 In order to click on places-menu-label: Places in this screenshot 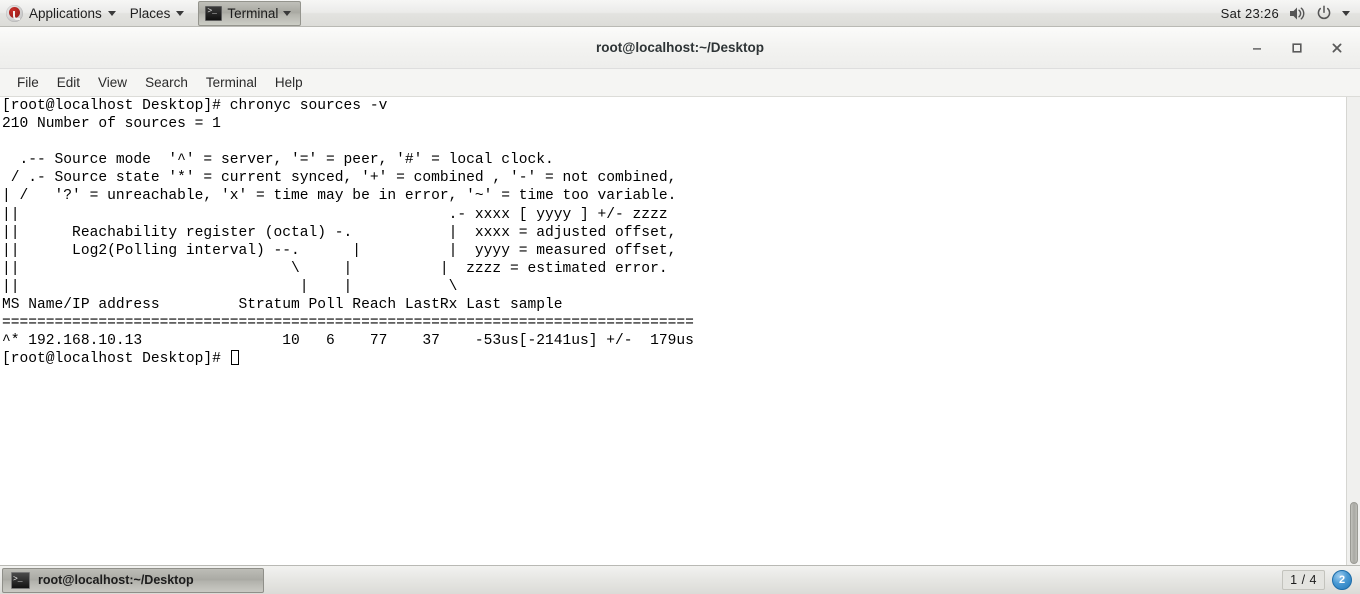, I will do `click(150, 13)`.